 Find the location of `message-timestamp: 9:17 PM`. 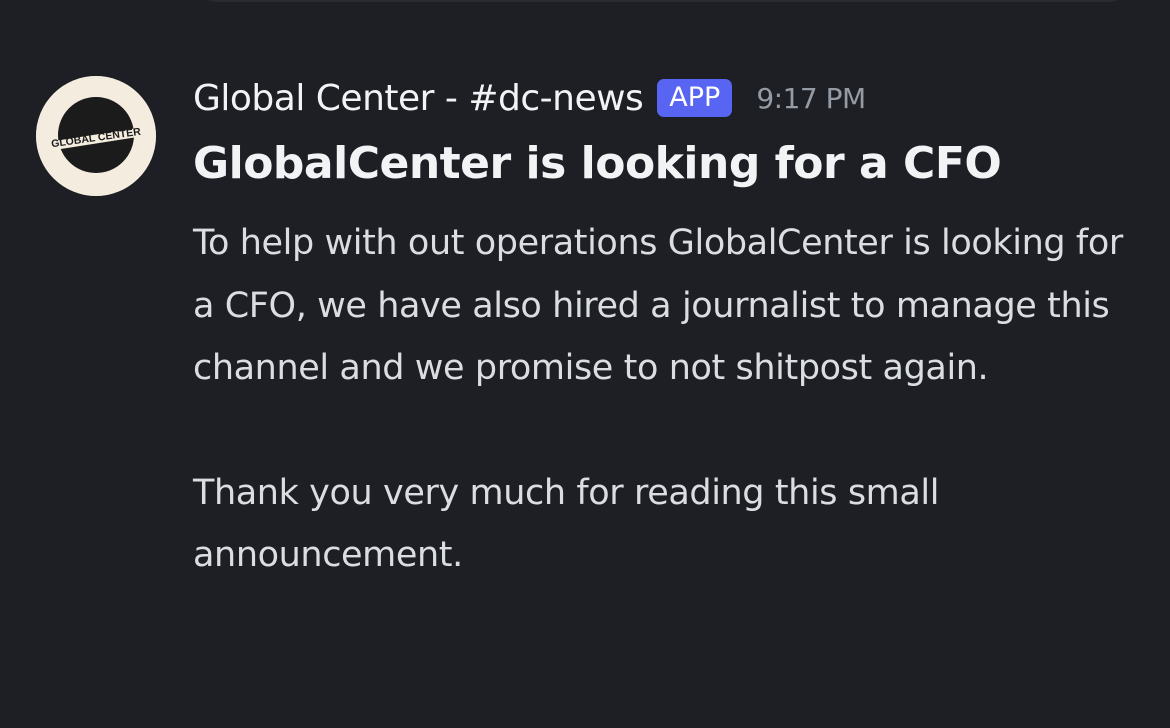

message-timestamp: 9:17 PM is located at coordinates (811, 98).